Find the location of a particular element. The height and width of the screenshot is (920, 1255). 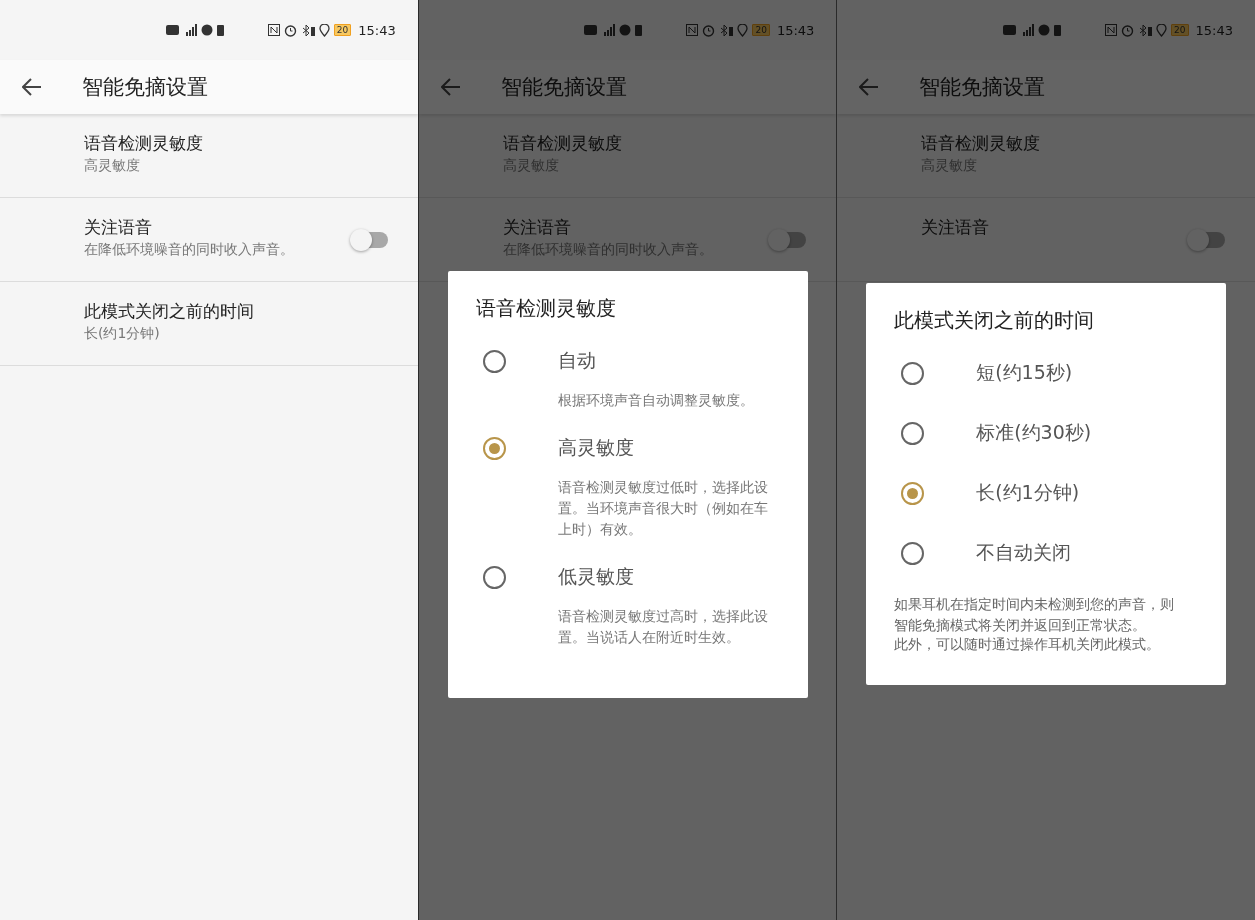

settings-row: 关注语音 在降低环境噪音的同时收入声音。 is located at coordinates (209, 240).